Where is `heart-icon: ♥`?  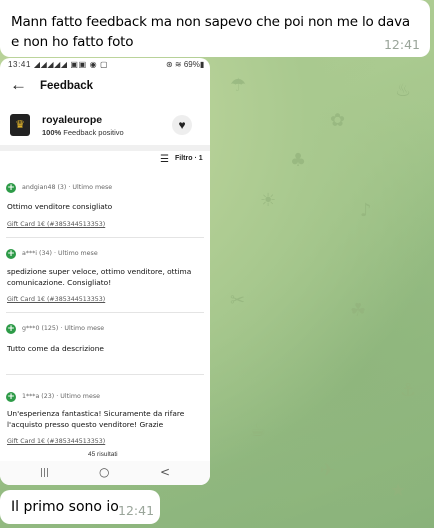 heart-icon: ♥ is located at coordinates (182, 125).